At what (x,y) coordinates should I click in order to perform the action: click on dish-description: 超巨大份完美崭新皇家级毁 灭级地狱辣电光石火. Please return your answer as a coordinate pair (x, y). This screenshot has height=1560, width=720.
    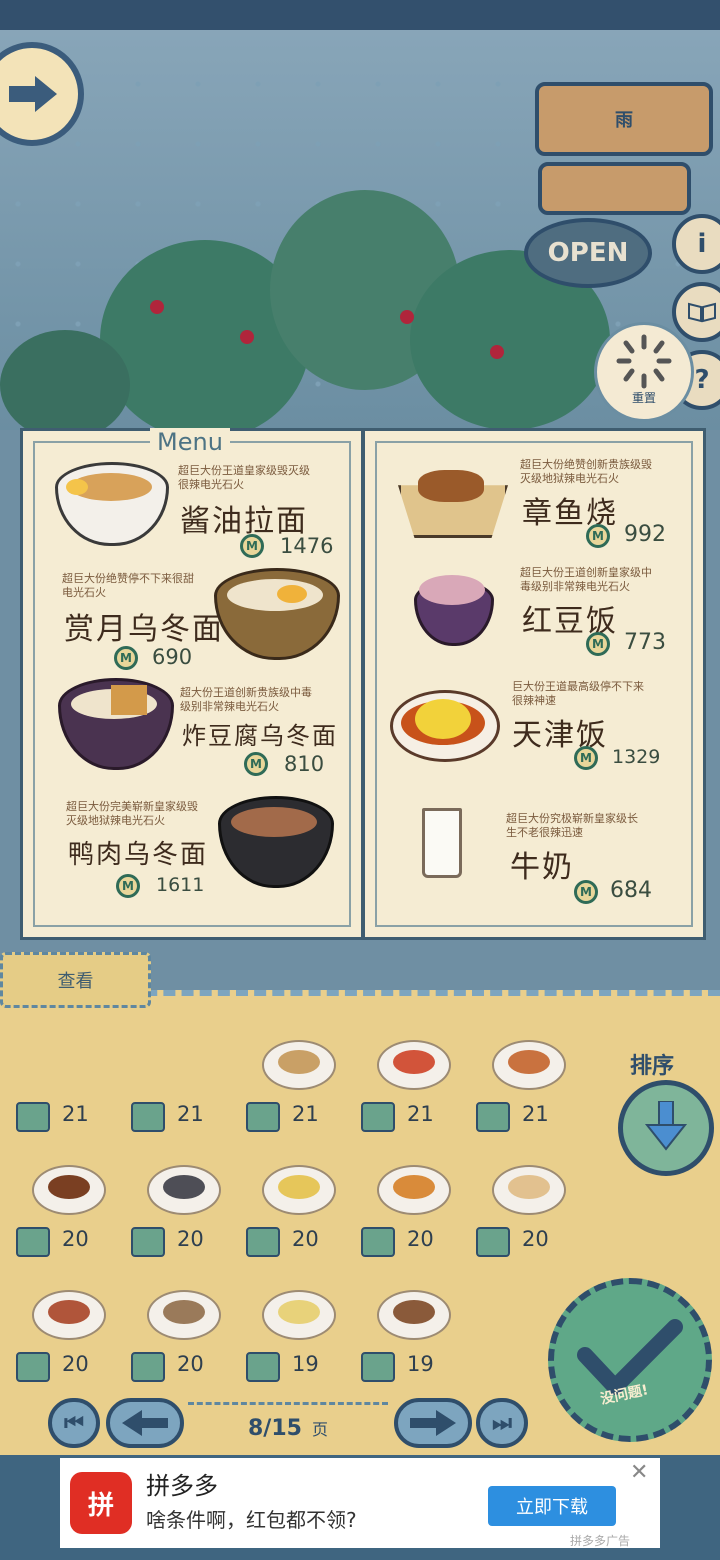
    Looking at the image, I should click on (132, 813).